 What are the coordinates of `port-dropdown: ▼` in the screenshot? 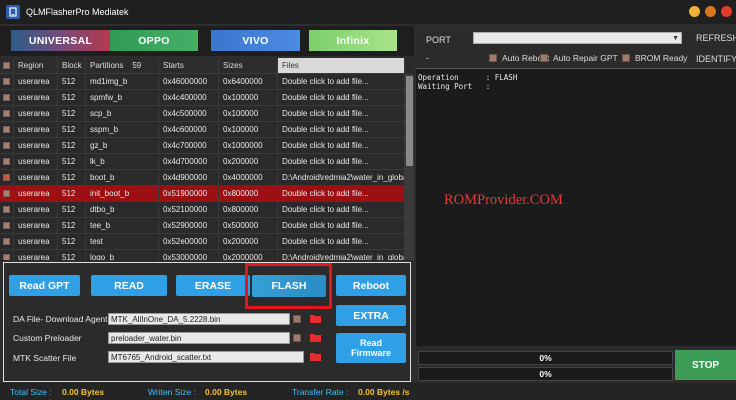 It's located at (577, 38).